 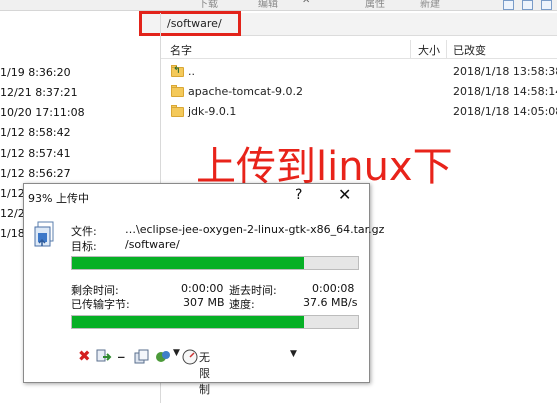 What do you see at coordinates (306, 3) in the screenshot?
I see `delete-icon: ✕` at bounding box center [306, 3].